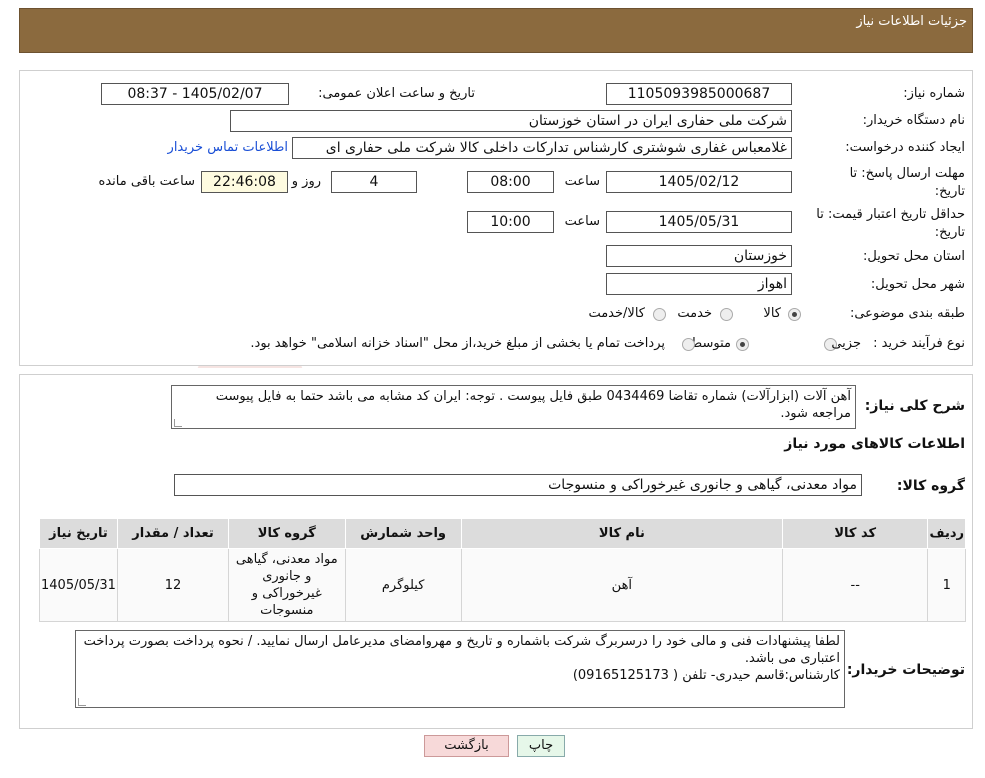 The width and height of the screenshot is (985, 778). What do you see at coordinates (699, 256) in the screenshot?
I see `delivery-province-field: خوزستان` at bounding box center [699, 256].